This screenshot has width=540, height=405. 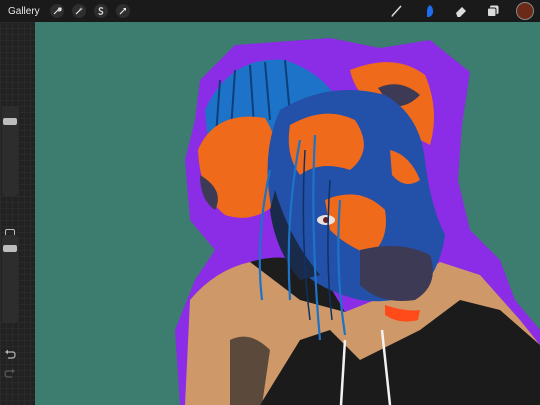 What do you see at coordinates (461, 11) in the screenshot?
I see `eraser-icon` at bounding box center [461, 11].